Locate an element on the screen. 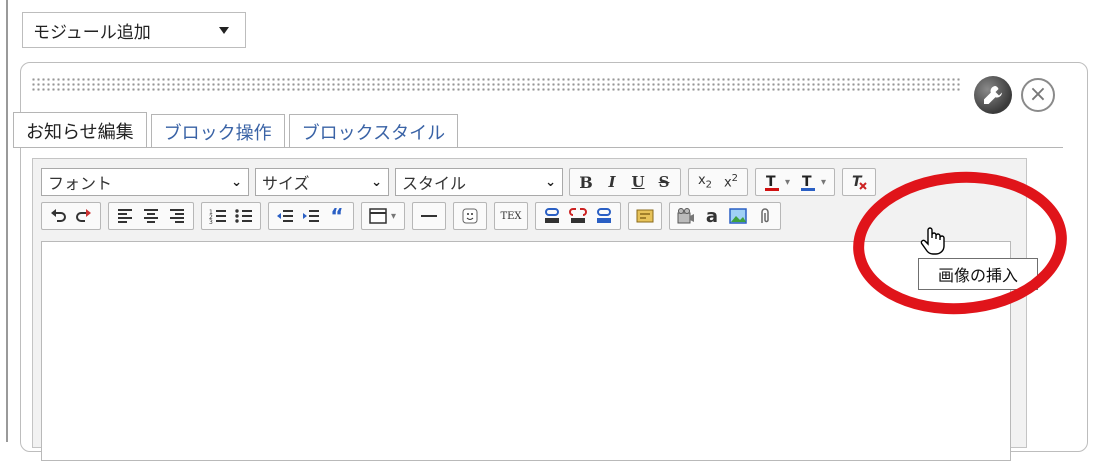  bold-button: B is located at coordinates (586, 182).